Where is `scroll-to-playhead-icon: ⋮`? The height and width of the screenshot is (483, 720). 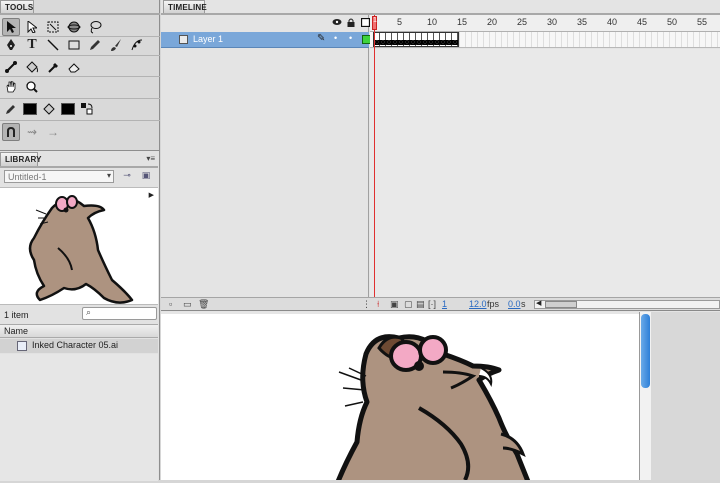
scroll-to-playhead-icon: ⋮ is located at coordinates (366, 304).